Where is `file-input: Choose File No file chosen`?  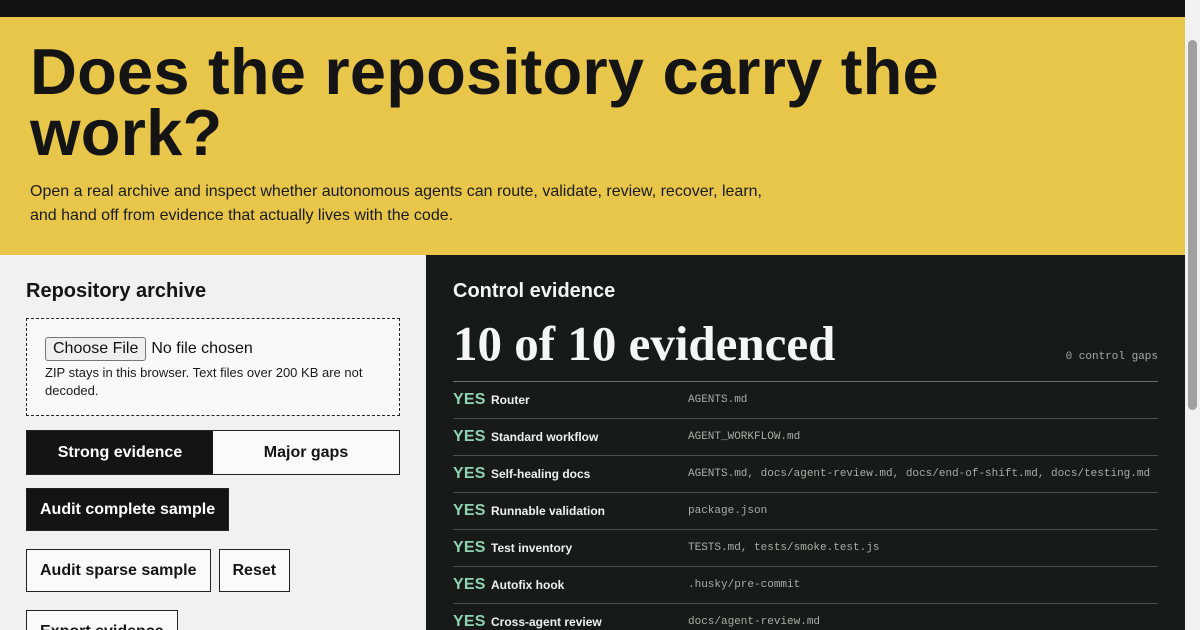 file-input: Choose File No file chosen is located at coordinates (213, 348).